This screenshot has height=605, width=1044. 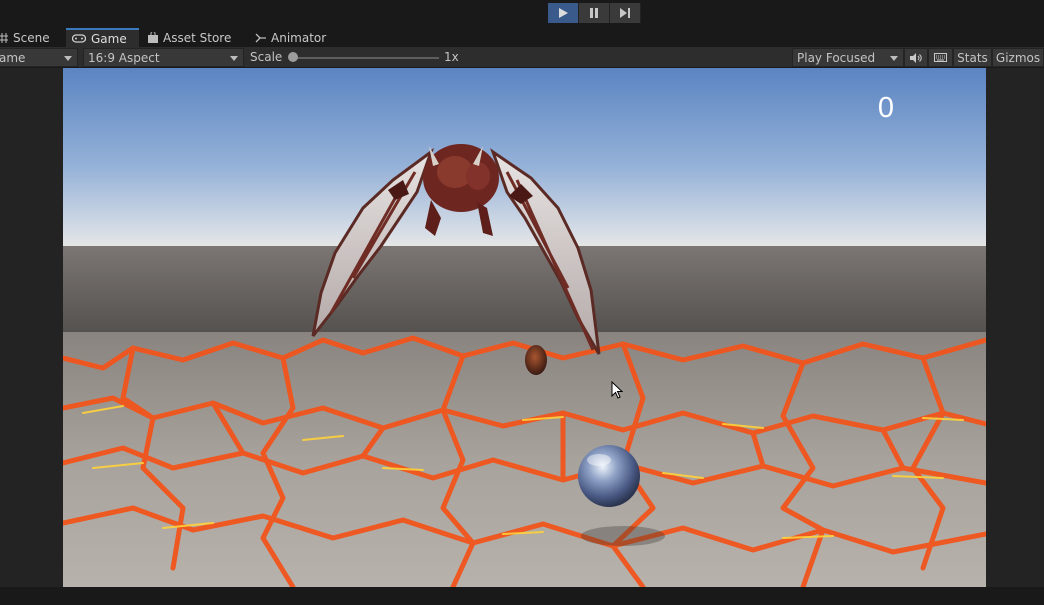 What do you see at coordinates (266, 57) in the screenshot?
I see `scale-label: Scale` at bounding box center [266, 57].